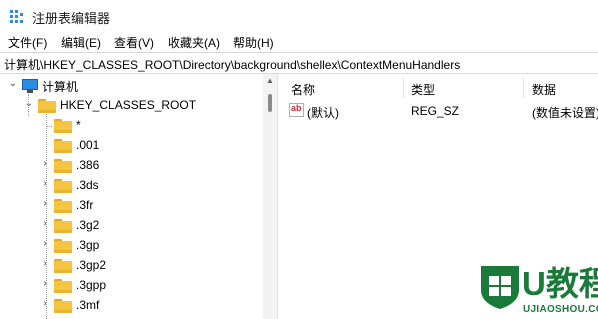  Describe the element at coordinates (544, 89) in the screenshot. I see `column-header-data: 数据` at that location.